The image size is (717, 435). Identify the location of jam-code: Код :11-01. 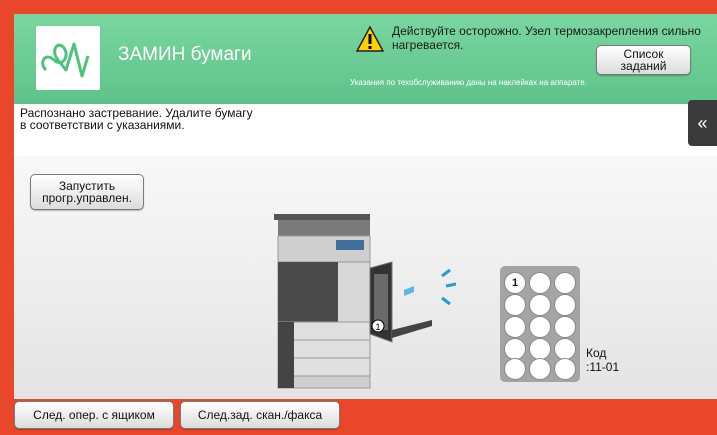
(602, 360).